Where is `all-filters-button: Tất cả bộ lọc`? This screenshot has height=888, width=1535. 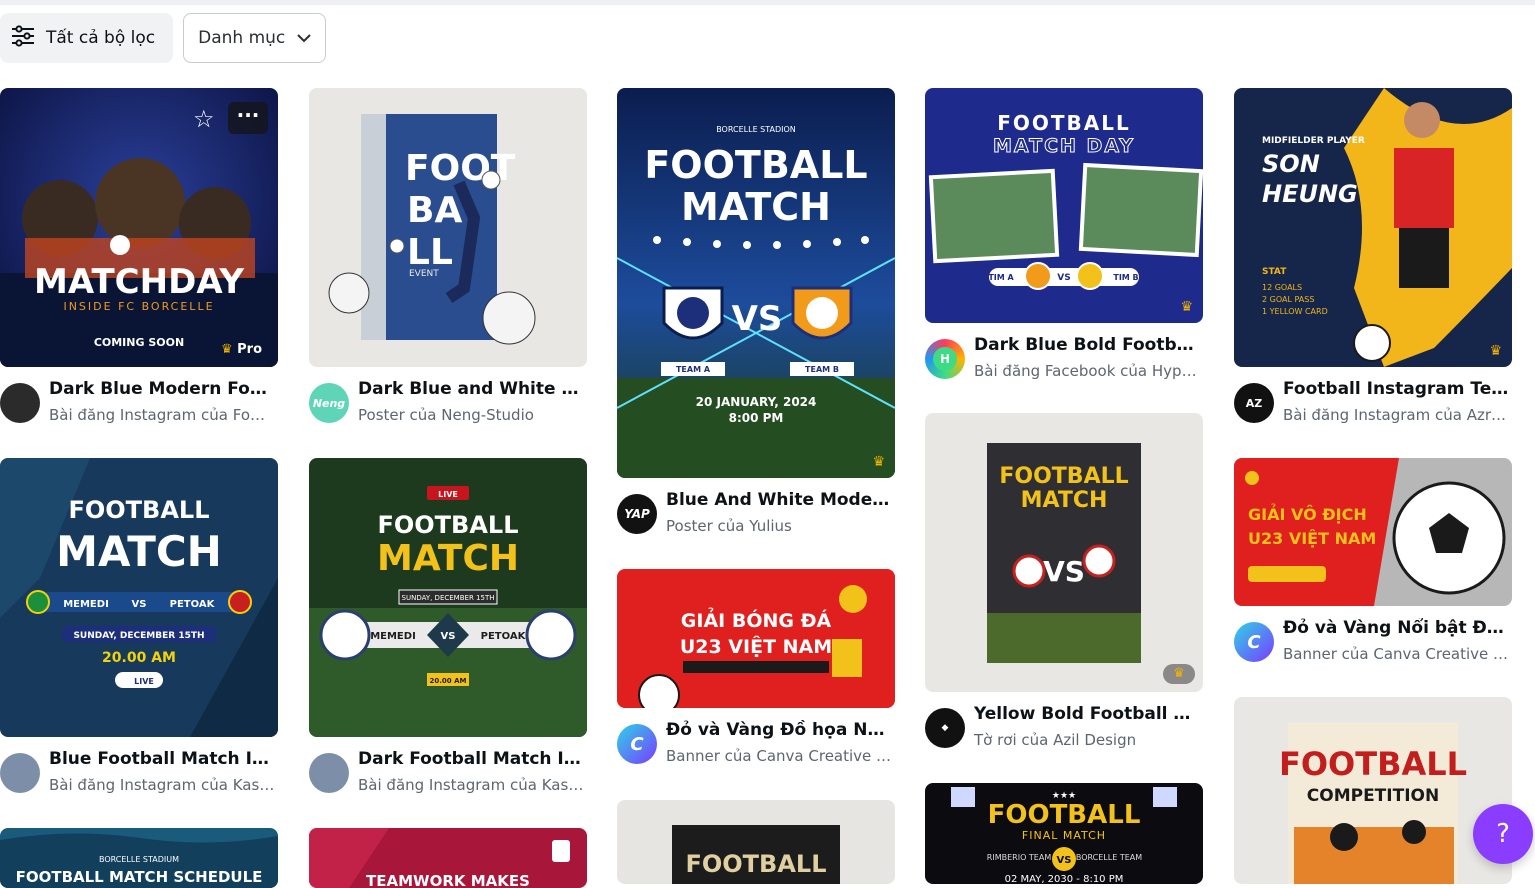 all-filters-button: Tất cả bộ lọc is located at coordinates (87, 38).